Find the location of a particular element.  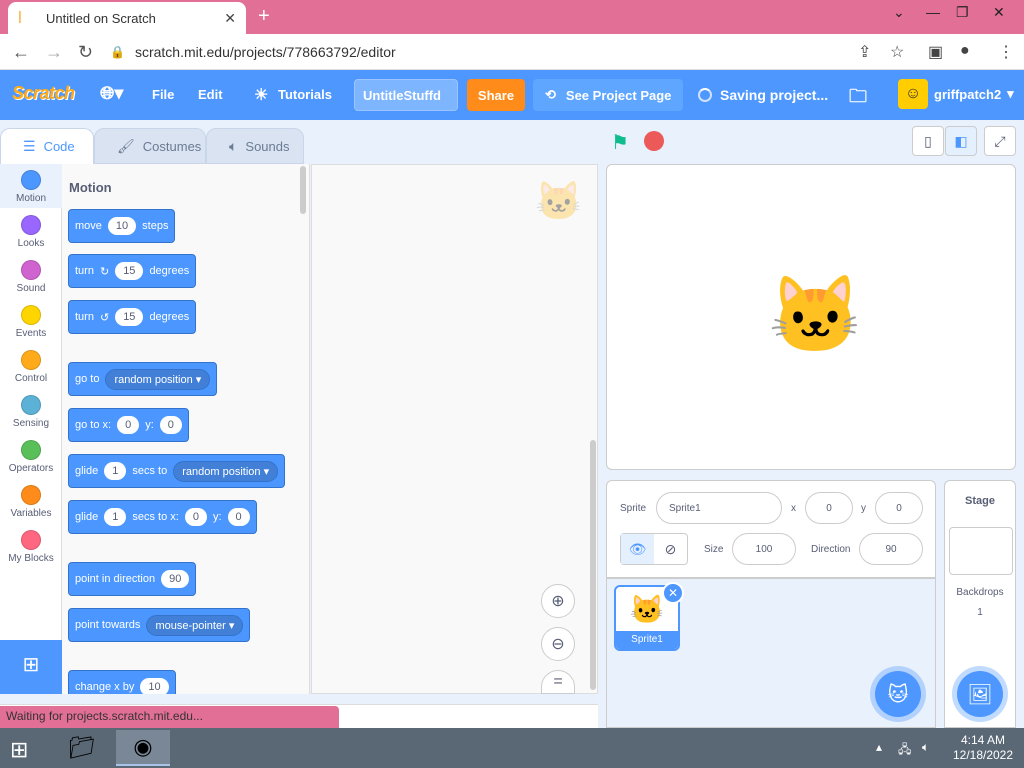

browser-menu-icon: ⋮ is located at coordinates (1006, 52).